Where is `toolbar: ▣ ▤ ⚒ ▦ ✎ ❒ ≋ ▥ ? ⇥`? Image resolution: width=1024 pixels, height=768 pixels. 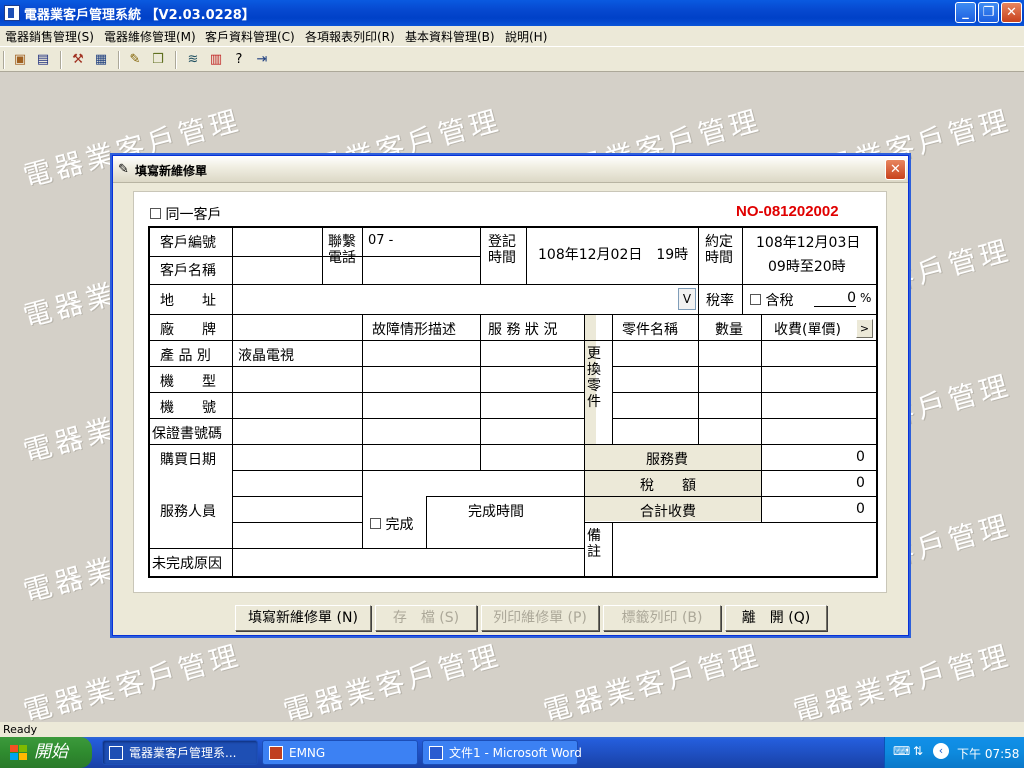 toolbar: ▣ ▤ ⚒ ▦ ✎ ❒ ≋ ▥ ? ⇥ is located at coordinates (512, 59).